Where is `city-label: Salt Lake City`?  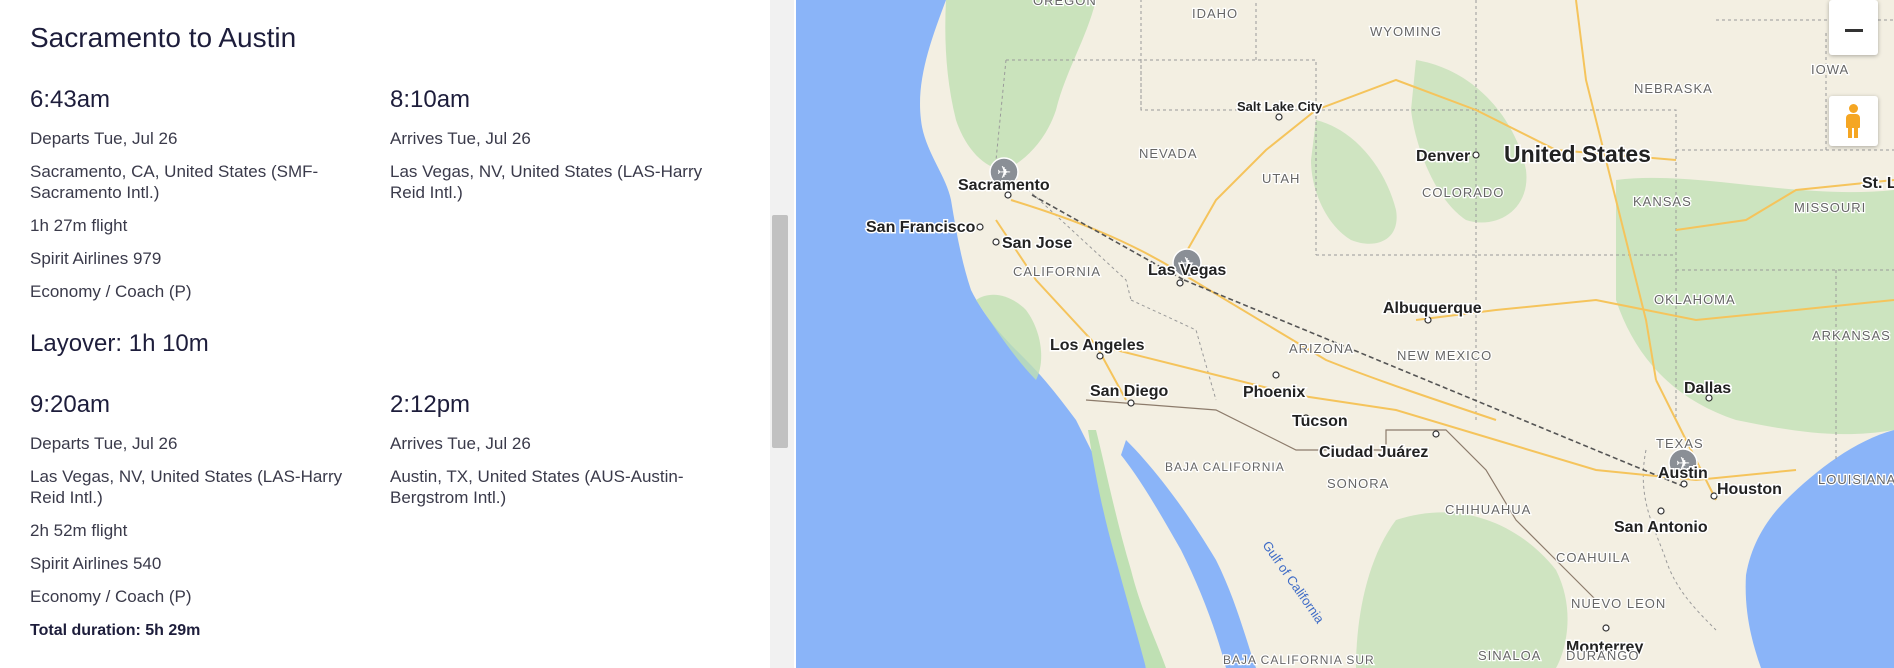 city-label: Salt Lake City is located at coordinates (1280, 106).